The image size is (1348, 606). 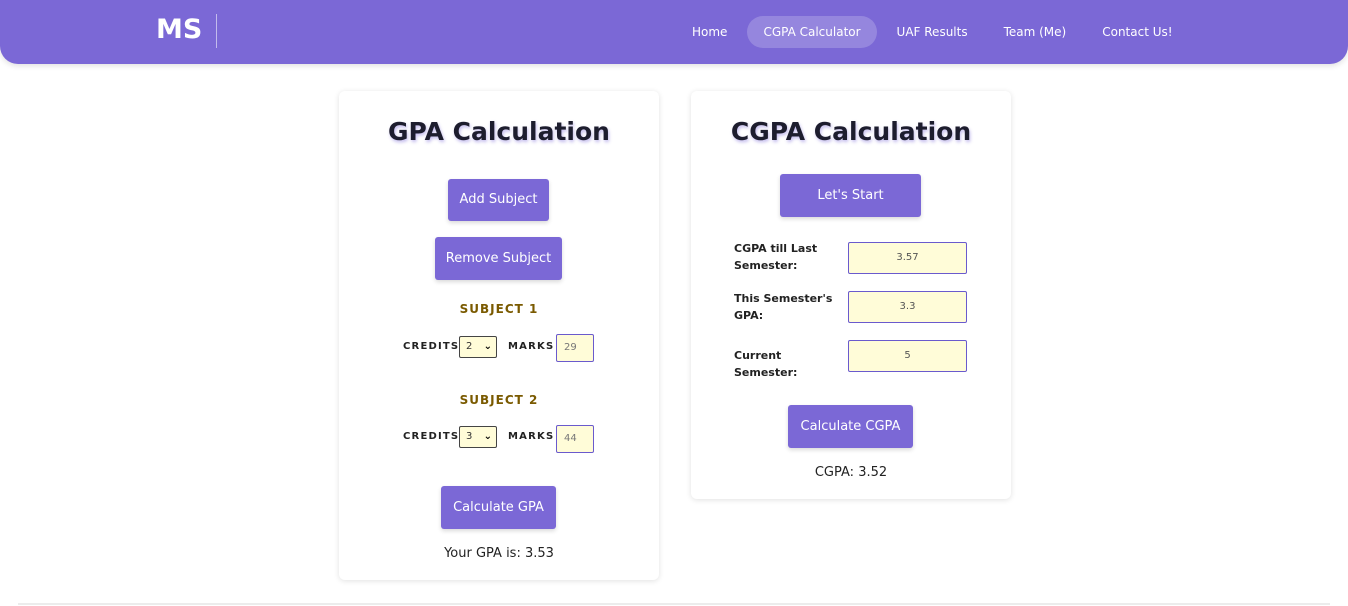 I want to click on this-semester-gpa-input: 3.3, so click(x=907, y=307).